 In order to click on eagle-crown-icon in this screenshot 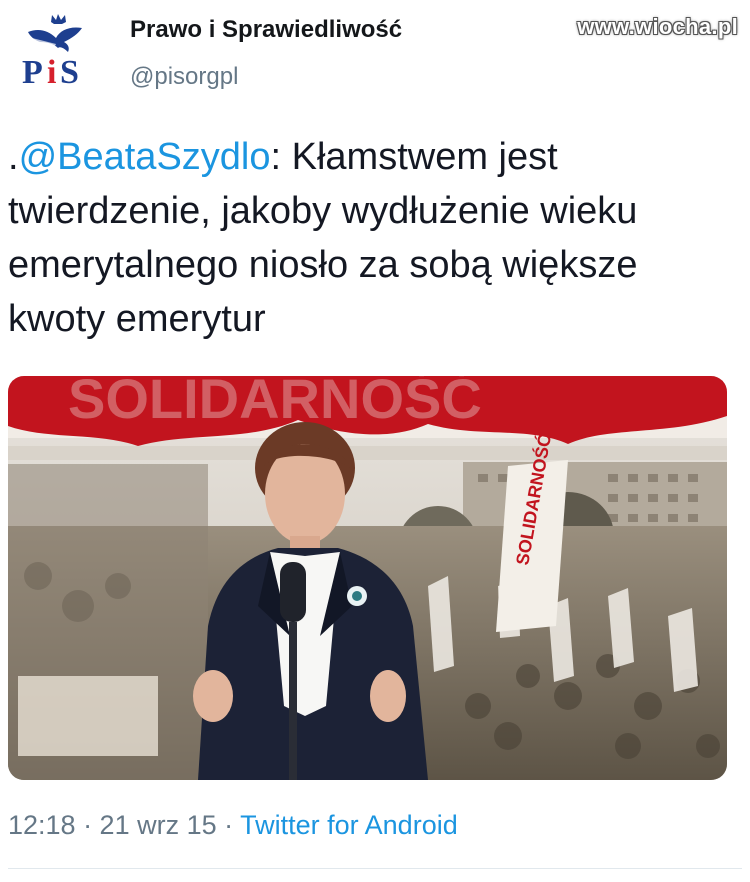, I will do `click(55, 33)`.